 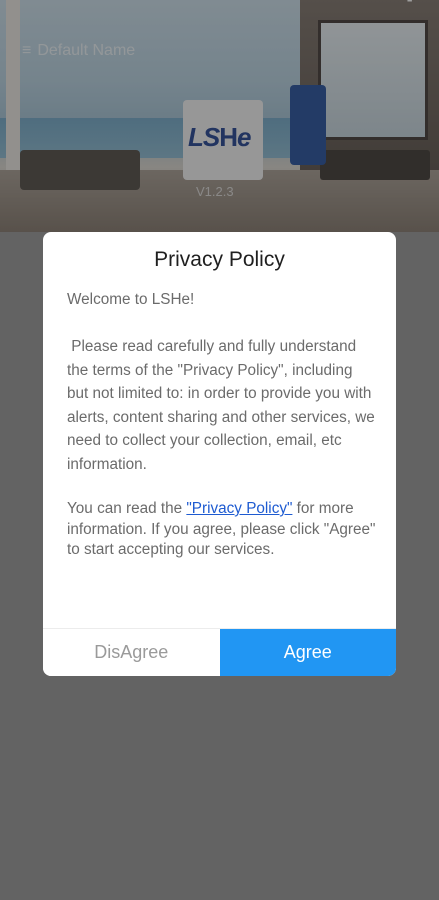 What do you see at coordinates (131, 652) in the screenshot?
I see `disagree-button: DisAgree` at bounding box center [131, 652].